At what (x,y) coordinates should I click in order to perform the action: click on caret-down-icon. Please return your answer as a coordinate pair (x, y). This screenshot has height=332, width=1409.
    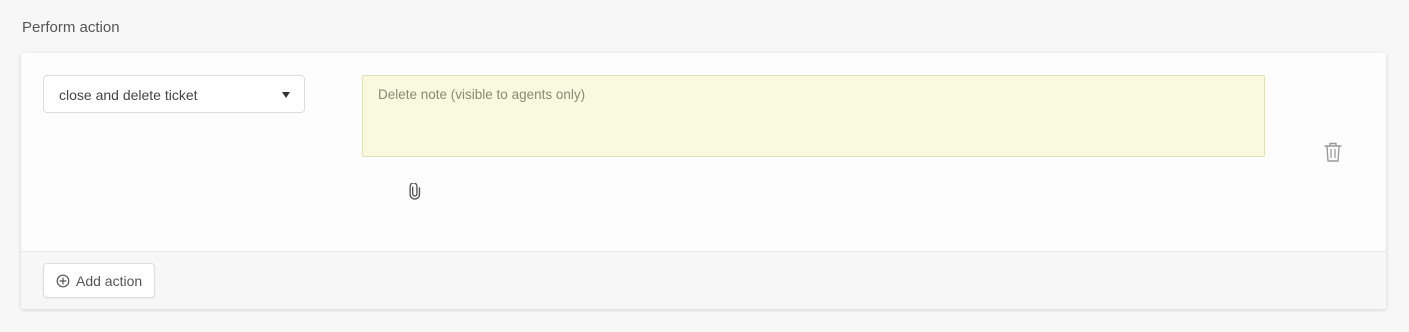
    Looking at the image, I should click on (286, 95).